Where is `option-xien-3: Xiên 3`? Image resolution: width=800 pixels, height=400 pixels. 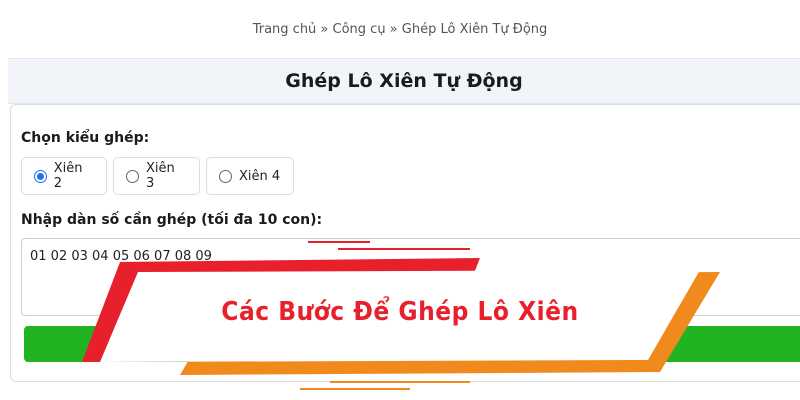 option-xien-3: Xiên 3 is located at coordinates (156, 176).